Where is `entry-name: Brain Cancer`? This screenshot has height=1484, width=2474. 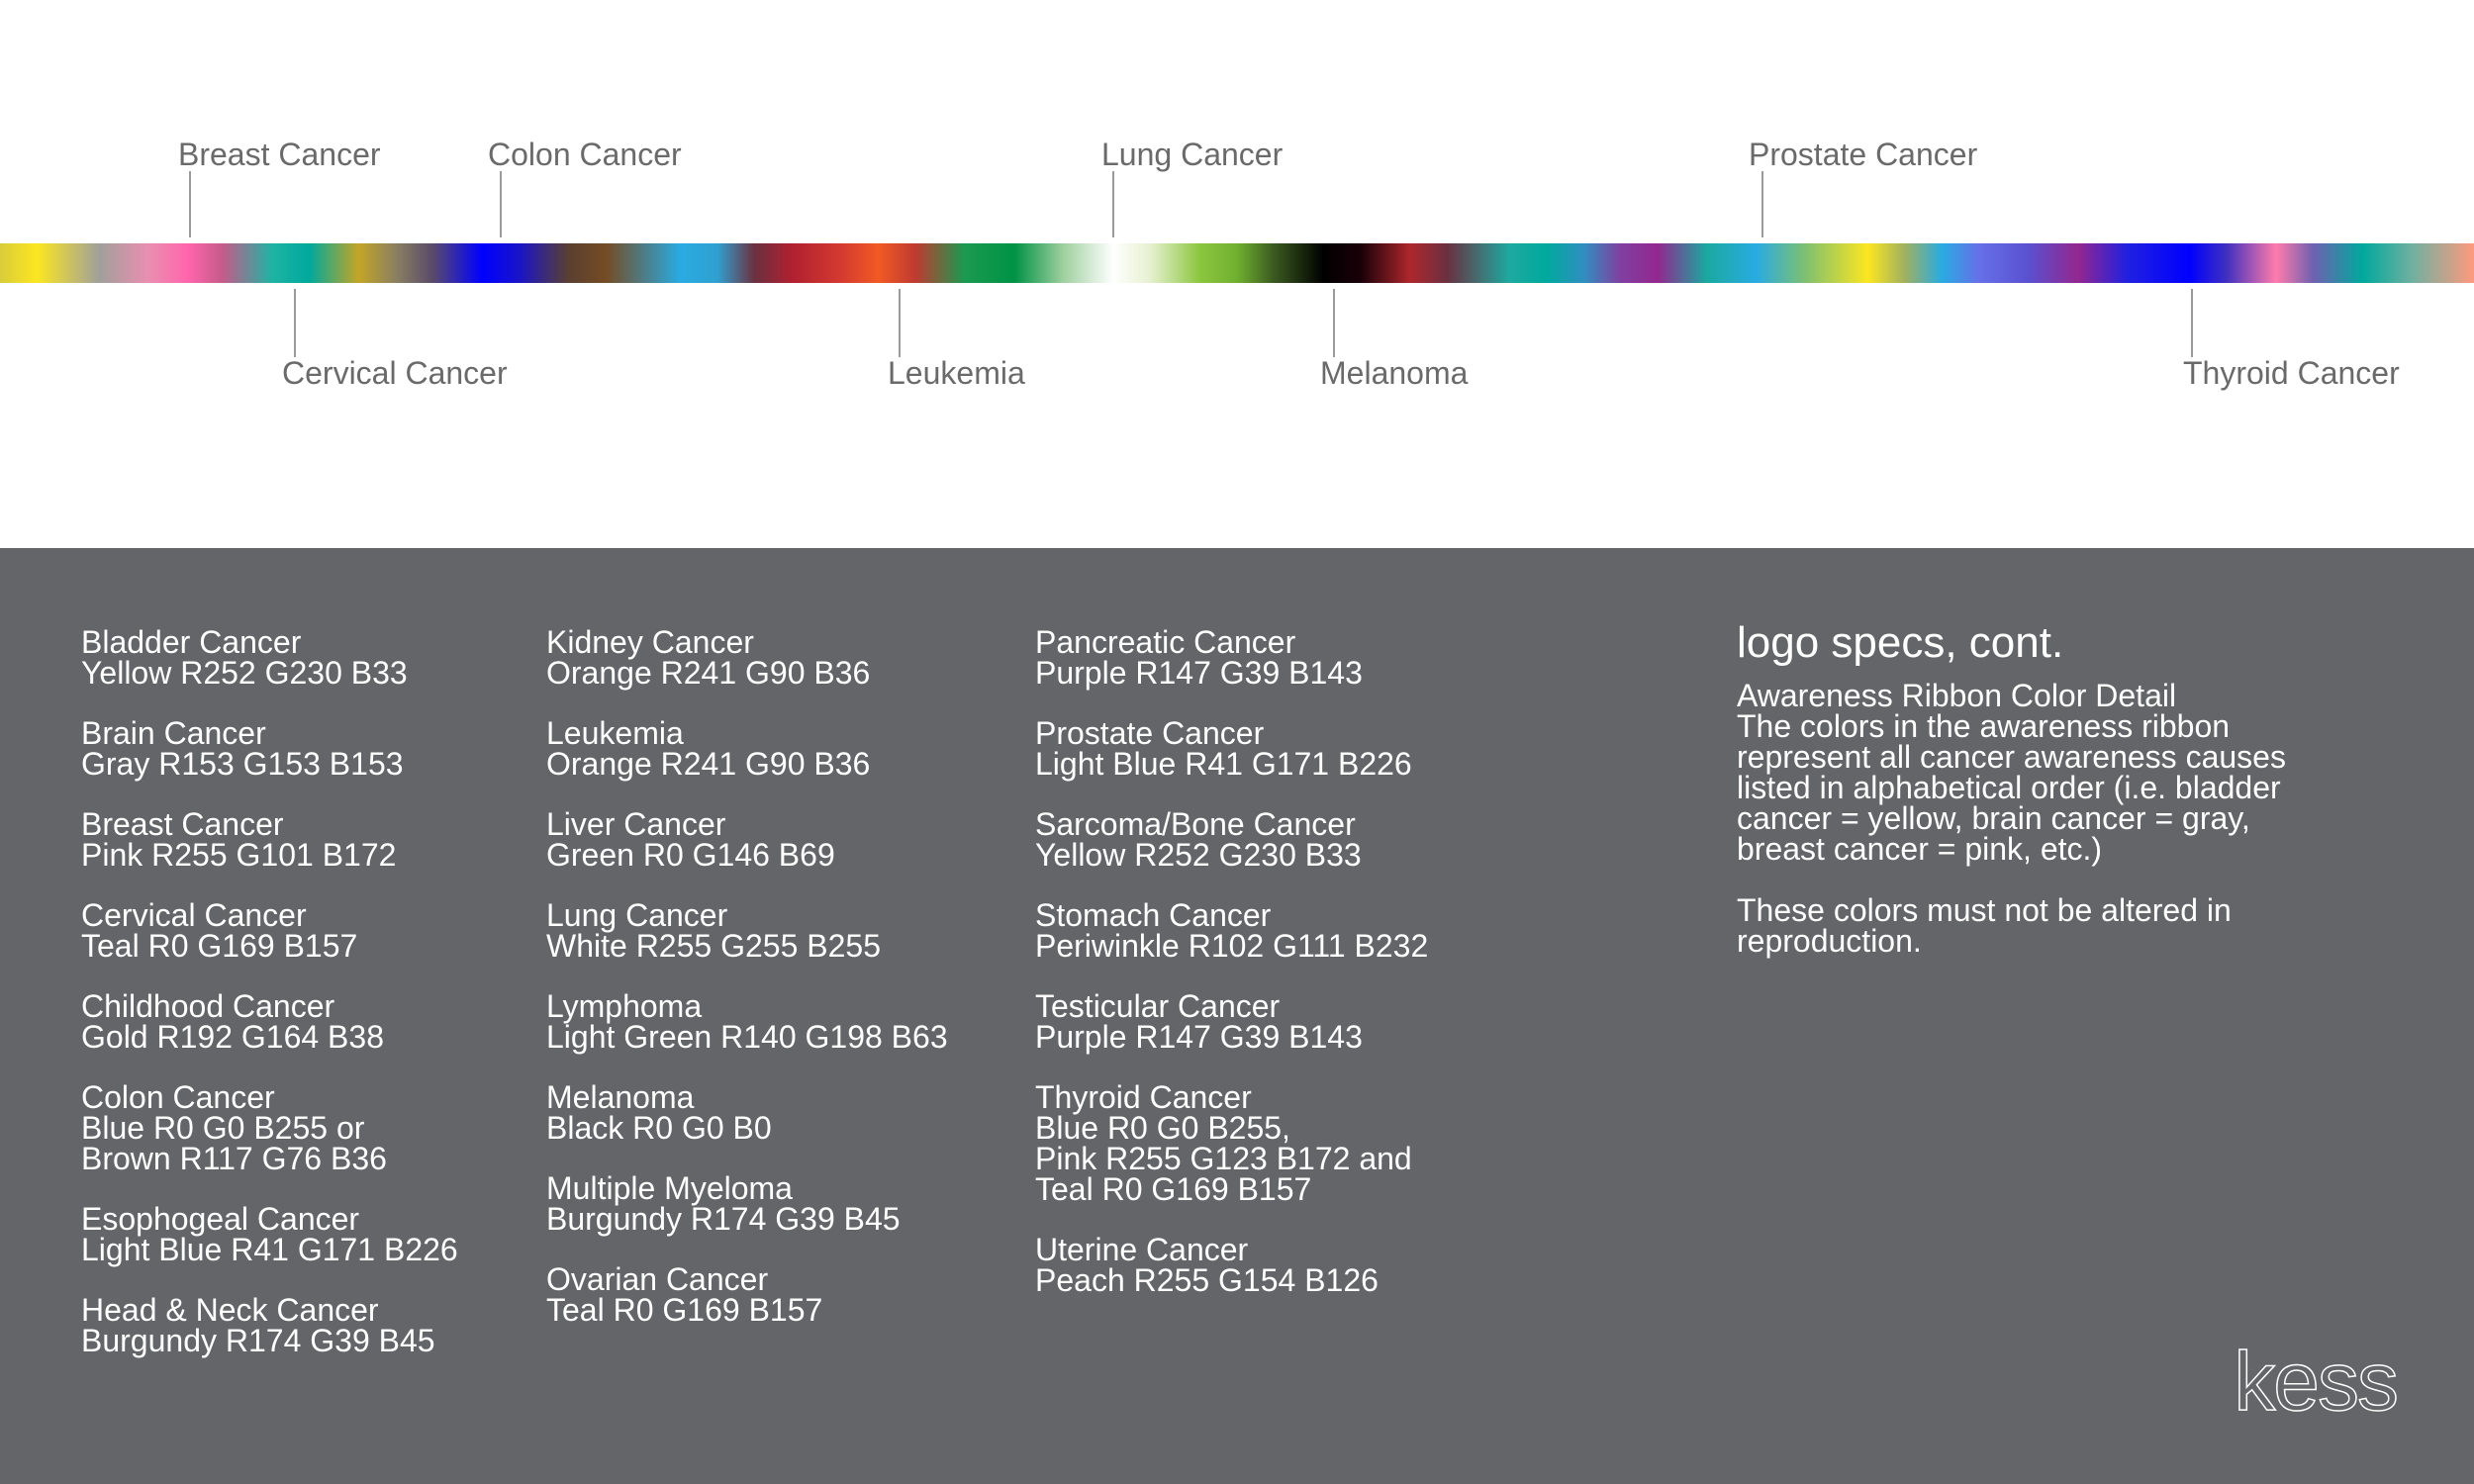 entry-name: Brain Cancer is located at coordinates (174, 733).